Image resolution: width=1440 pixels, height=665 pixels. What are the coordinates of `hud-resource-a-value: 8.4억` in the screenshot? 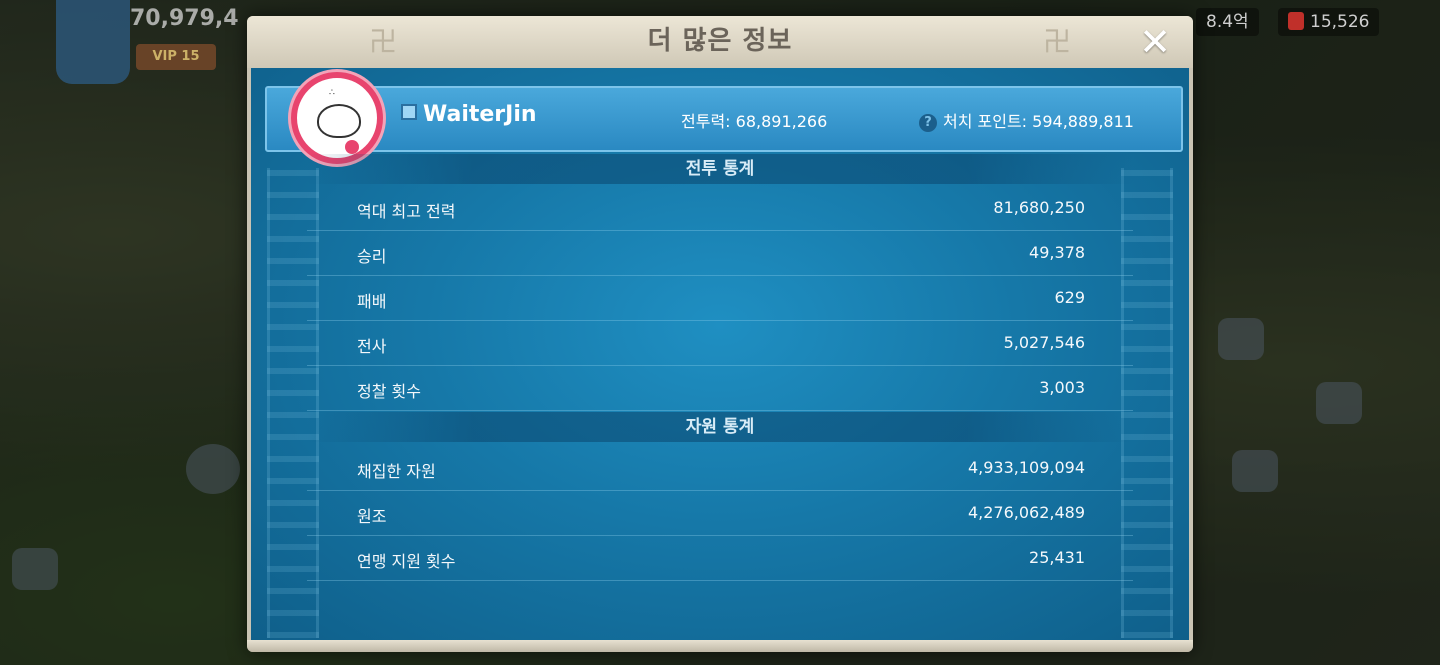 It's located at (1227, 22).